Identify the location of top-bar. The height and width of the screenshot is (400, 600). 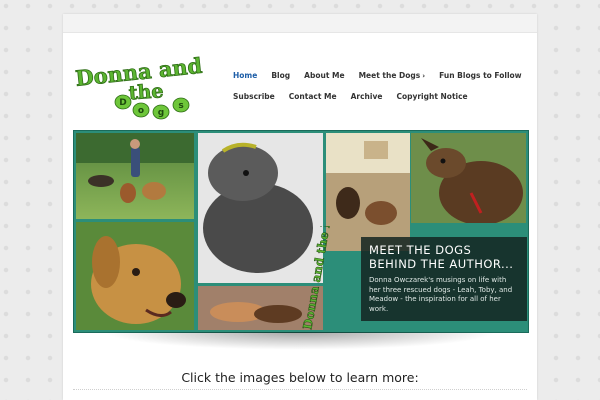
(300, 23).